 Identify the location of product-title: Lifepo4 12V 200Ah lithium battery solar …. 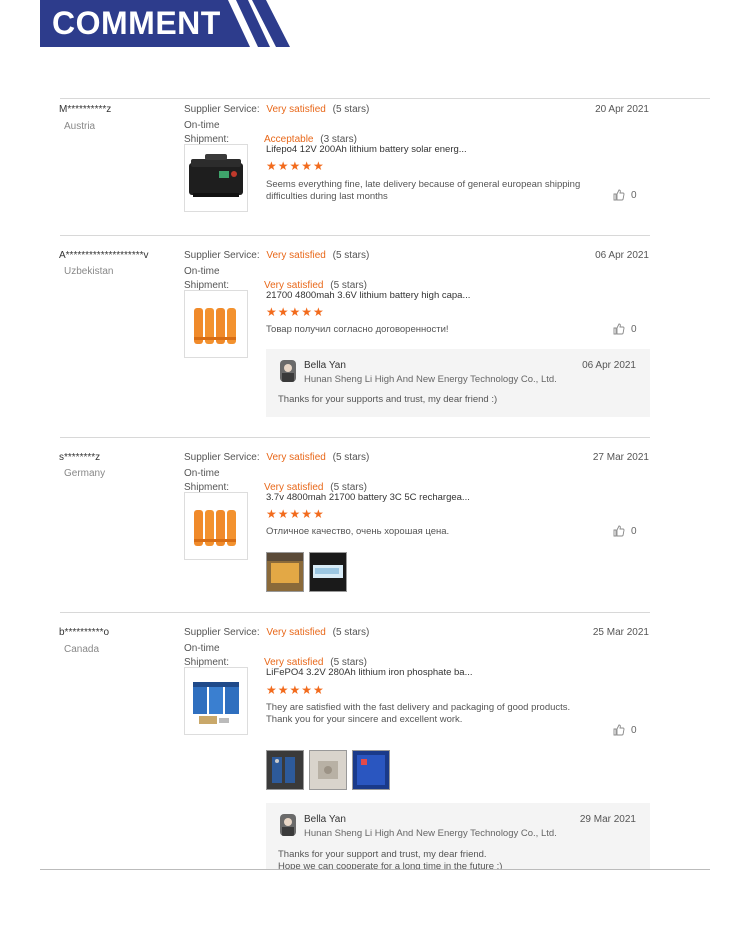
(366, 149).